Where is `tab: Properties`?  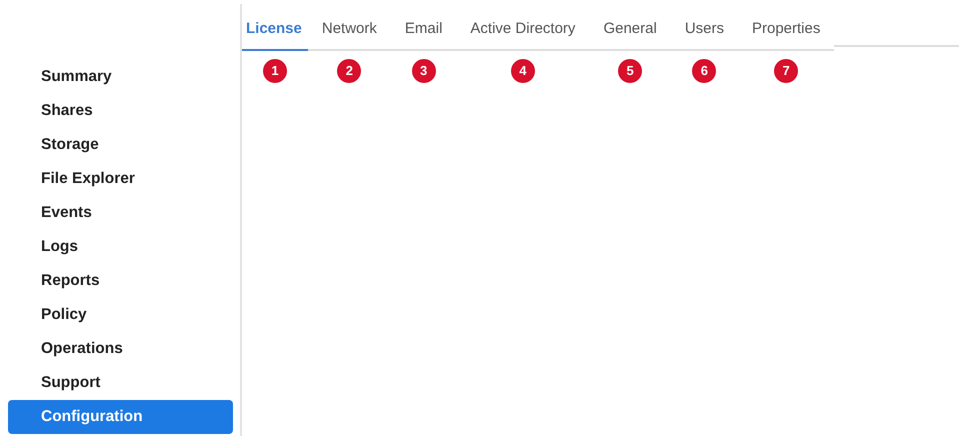
tab: Properties is located at coordinates (786, 32).